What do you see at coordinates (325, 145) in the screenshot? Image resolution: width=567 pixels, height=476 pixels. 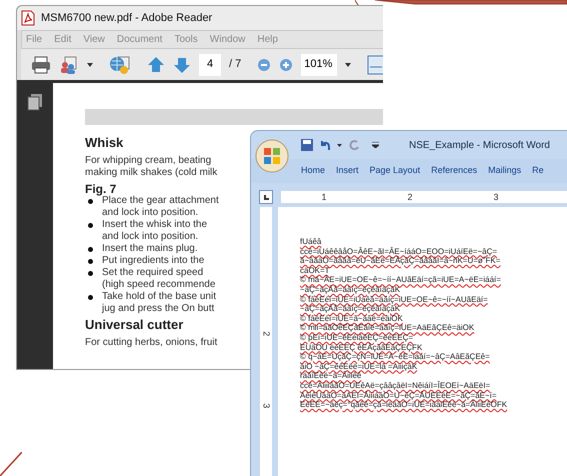 I see `undo-icon` at bounding box center [325, 145].